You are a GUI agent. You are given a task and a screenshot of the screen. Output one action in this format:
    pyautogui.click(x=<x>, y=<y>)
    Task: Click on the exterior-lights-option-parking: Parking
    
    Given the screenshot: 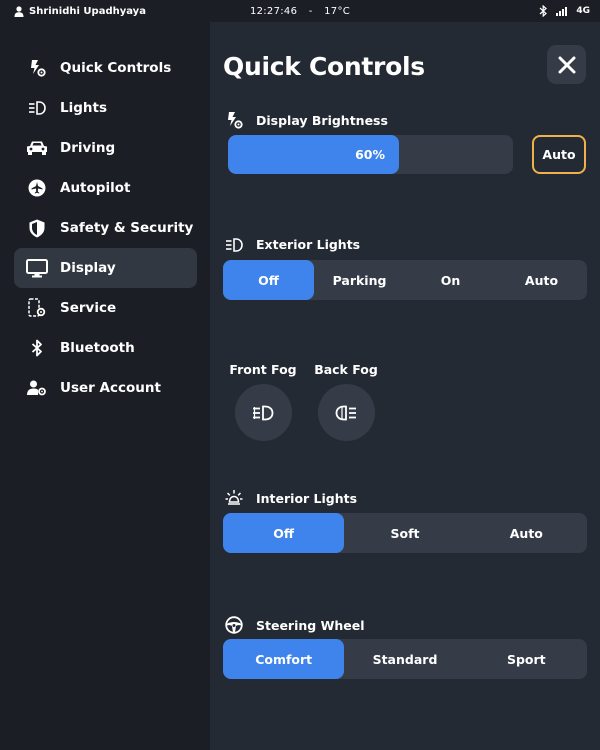 What is the action you would take?
    pyautogui.click(x=359, y=280)
    